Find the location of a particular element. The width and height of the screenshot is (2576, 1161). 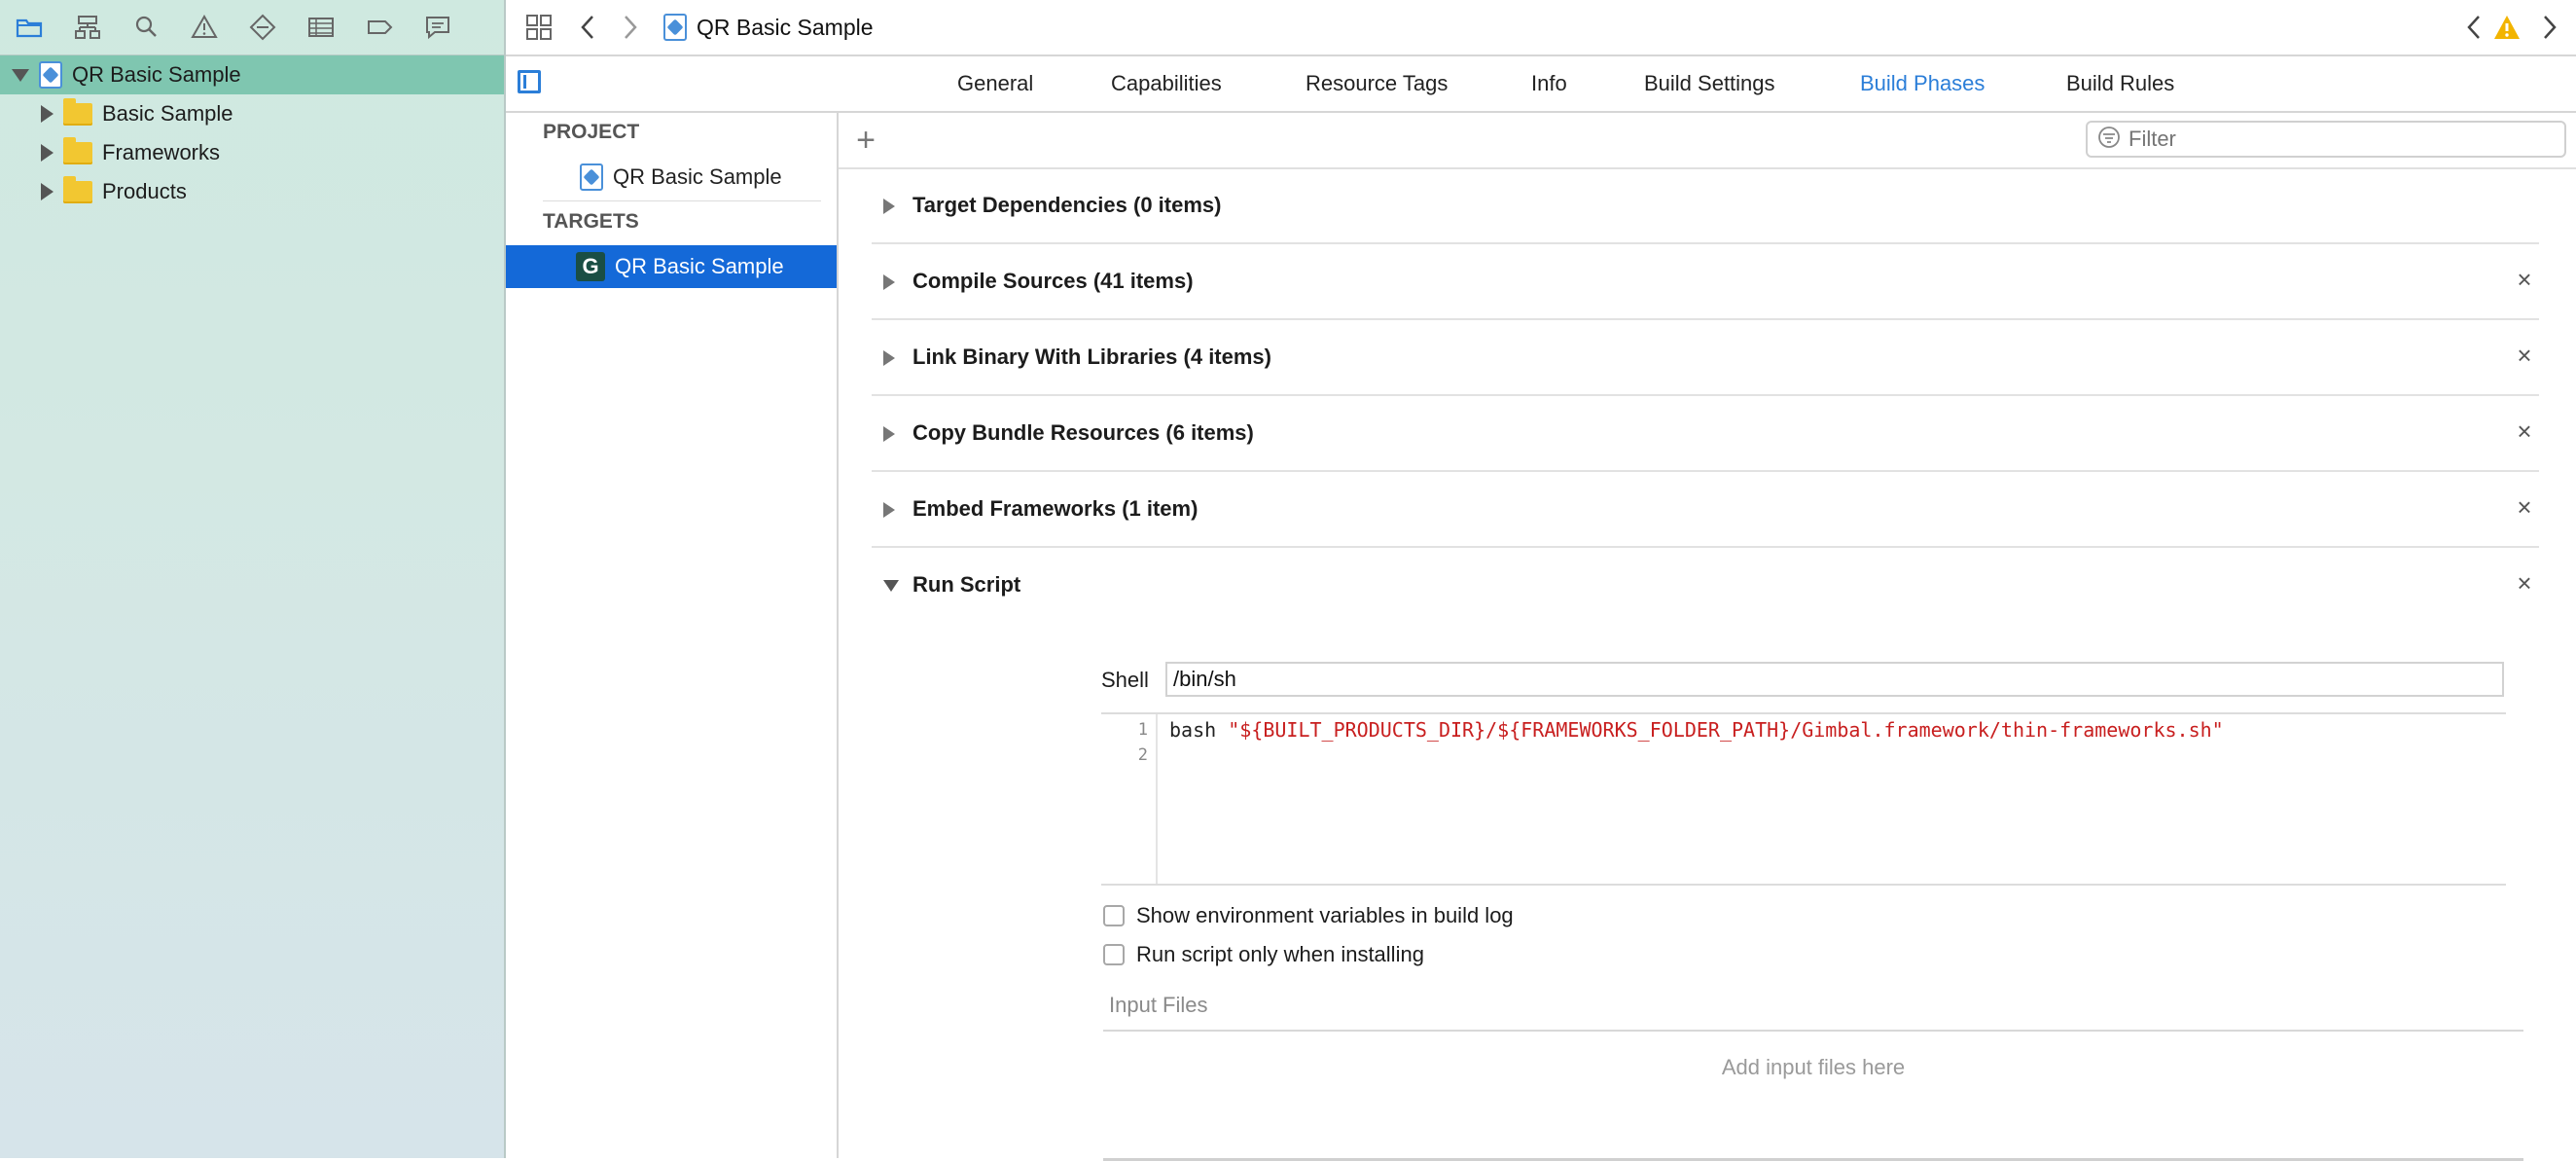

phase-embed-frameworks: Embed Frameworks (1 item) × is located at coordinates (1705, 510).